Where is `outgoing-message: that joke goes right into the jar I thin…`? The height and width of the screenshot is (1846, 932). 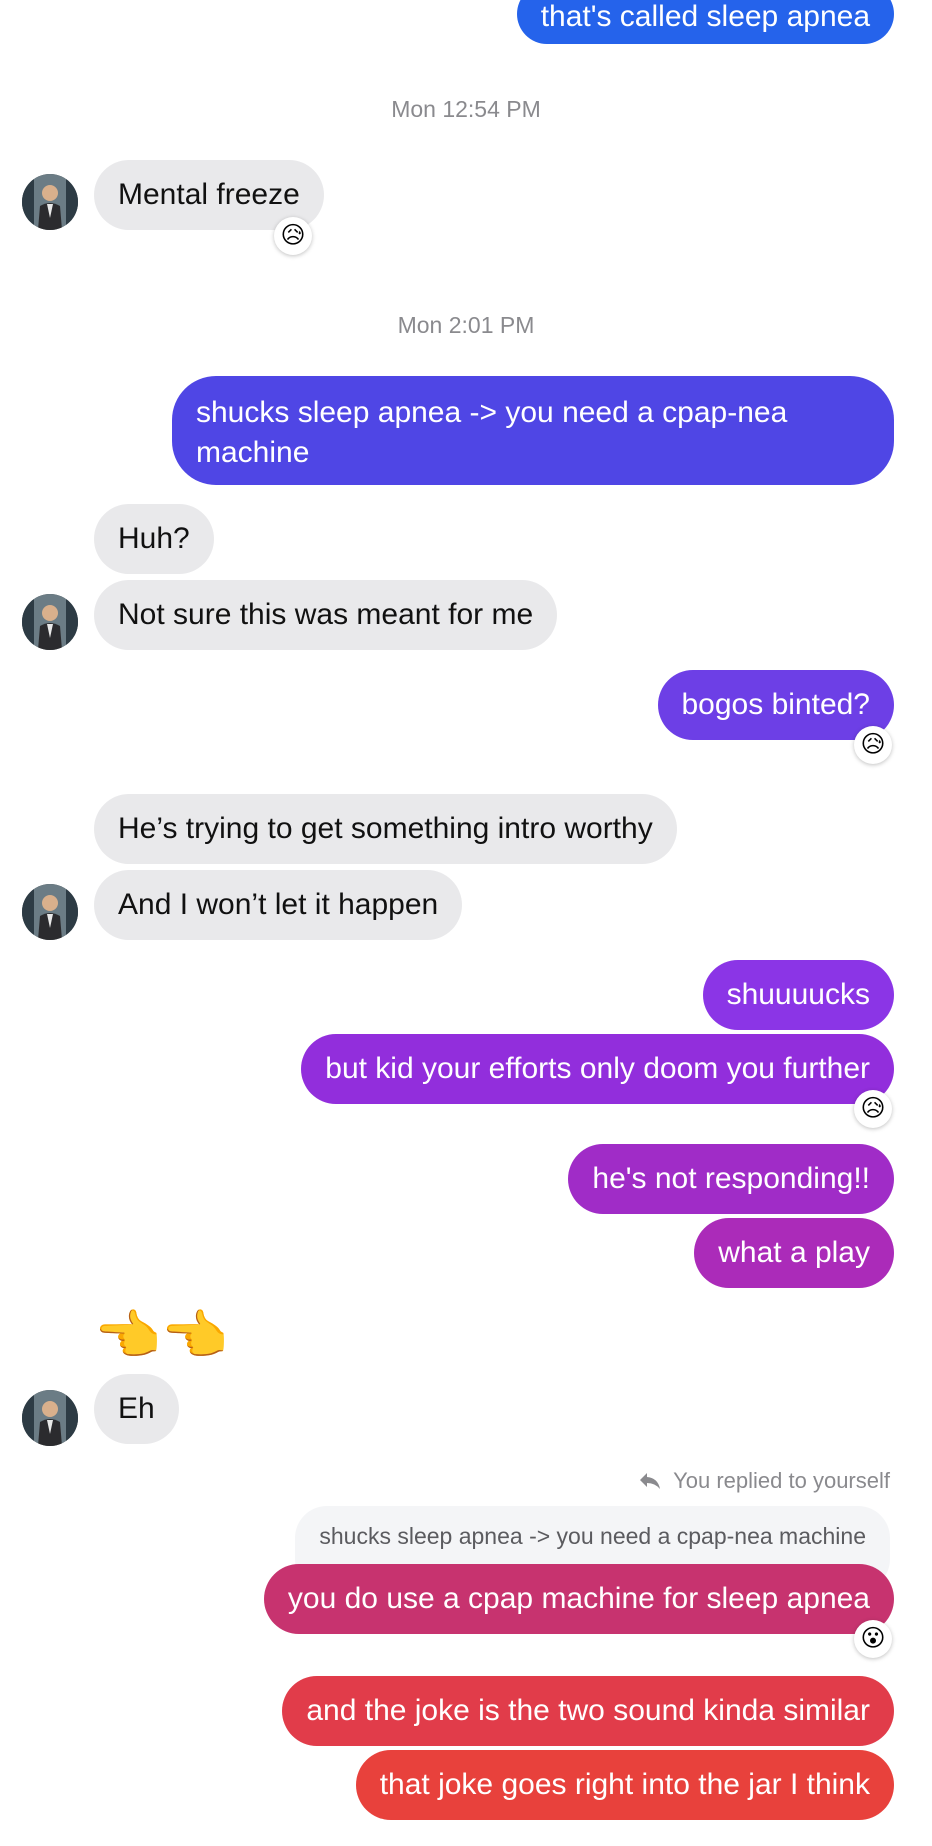
outgoing-message: that joke goes right into the jar I thin… is located at coordinates (624, 1785).